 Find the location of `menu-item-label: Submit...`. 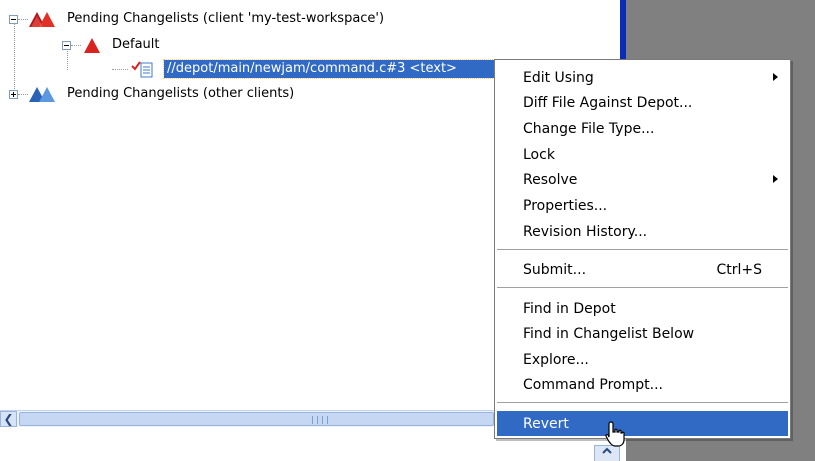

menu-item-label: Submit... is located at coordinates (555, 269).